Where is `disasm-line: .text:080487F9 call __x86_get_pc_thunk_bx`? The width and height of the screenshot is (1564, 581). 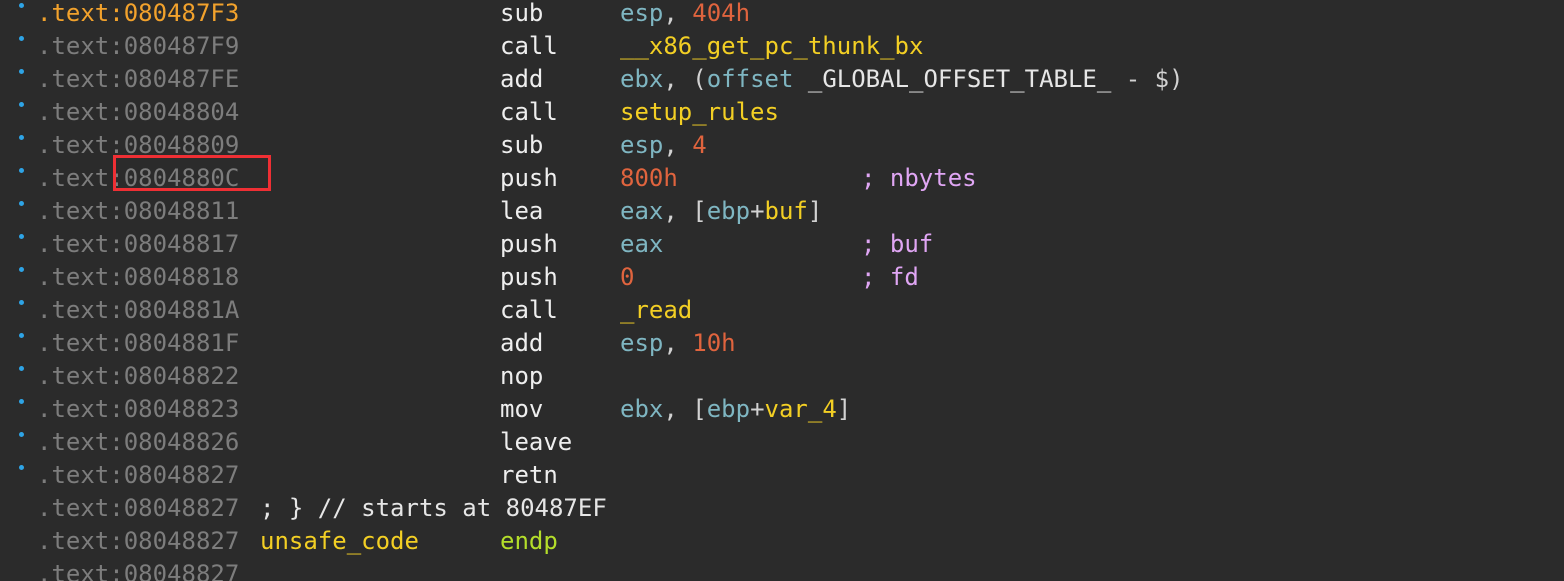
disasm-line: .text:080487F9 call __x86_get_pc_thunk_bx is located at coordinates (782, 46).